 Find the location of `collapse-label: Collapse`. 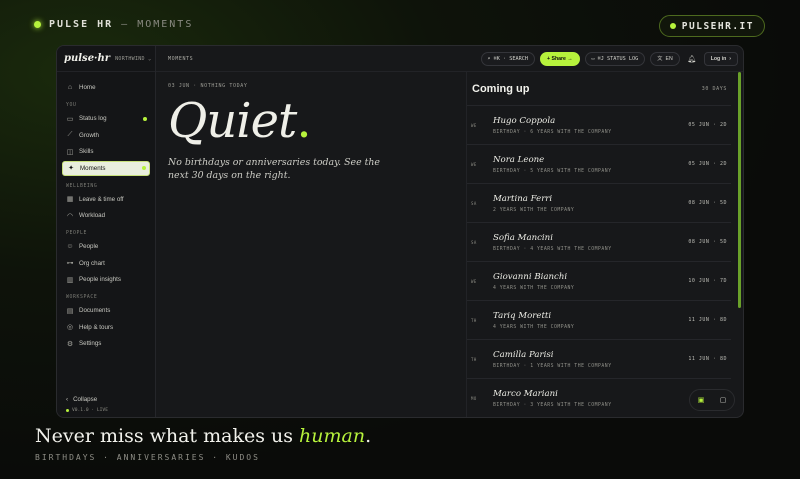

collapse-label: Collapse is located at coordinates (85, 399).